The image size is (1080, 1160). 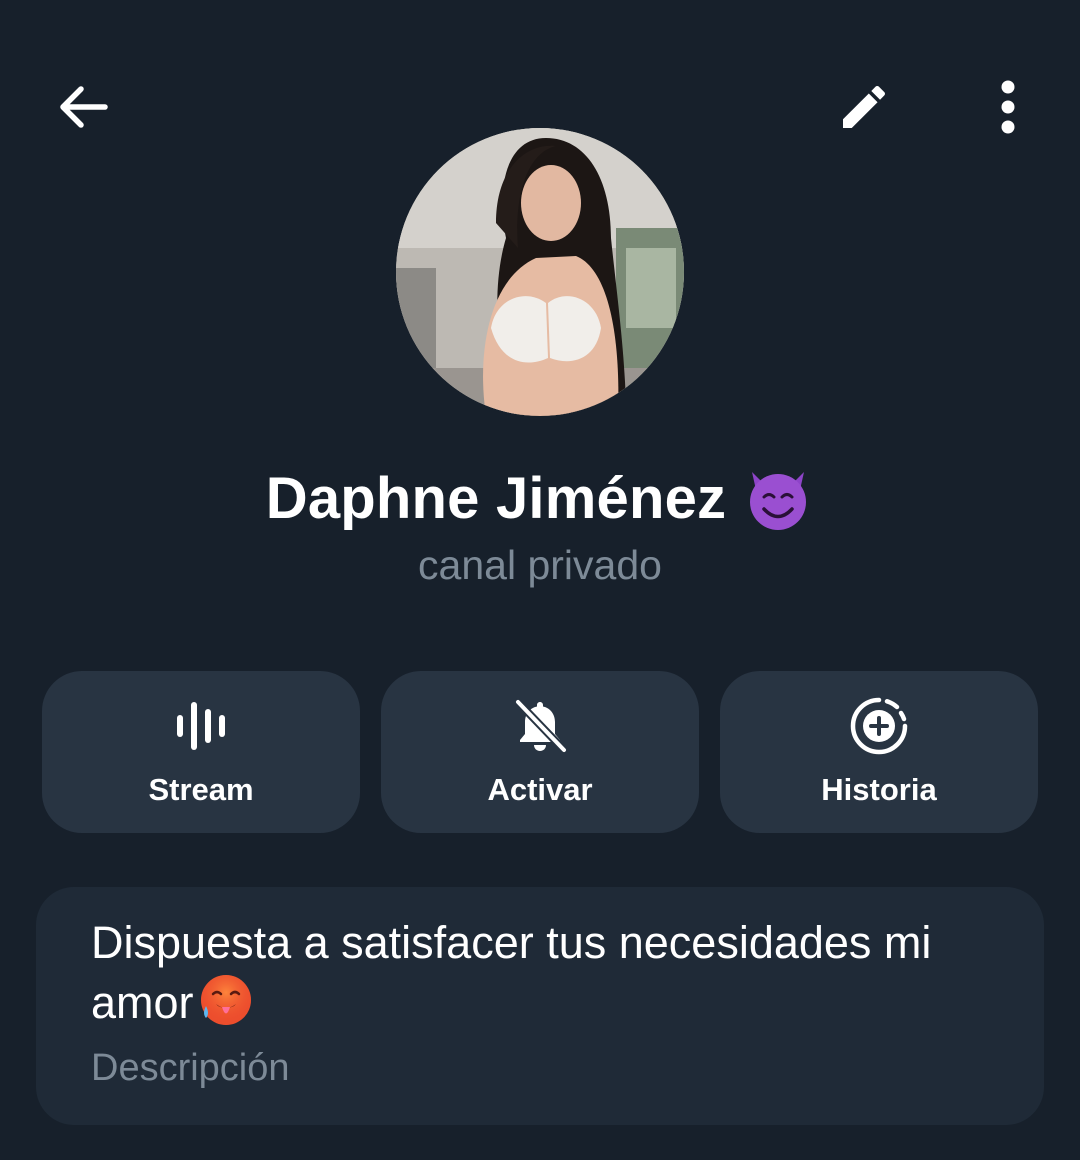 I want to click on description-label: Descripción, so click(x=190, y=1068).